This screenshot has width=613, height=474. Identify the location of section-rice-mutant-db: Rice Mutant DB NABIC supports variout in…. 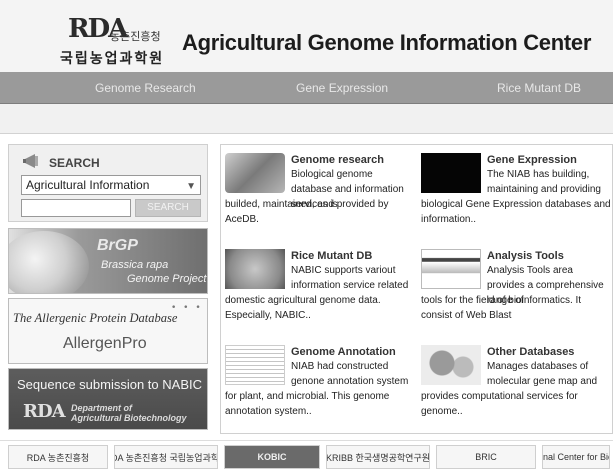
(320, 289).